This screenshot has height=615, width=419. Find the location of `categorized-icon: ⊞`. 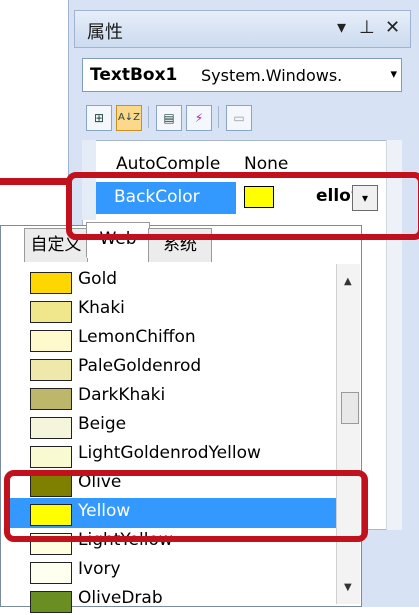

categorized-icon: ⊞ is located at coordinates (99, 118).